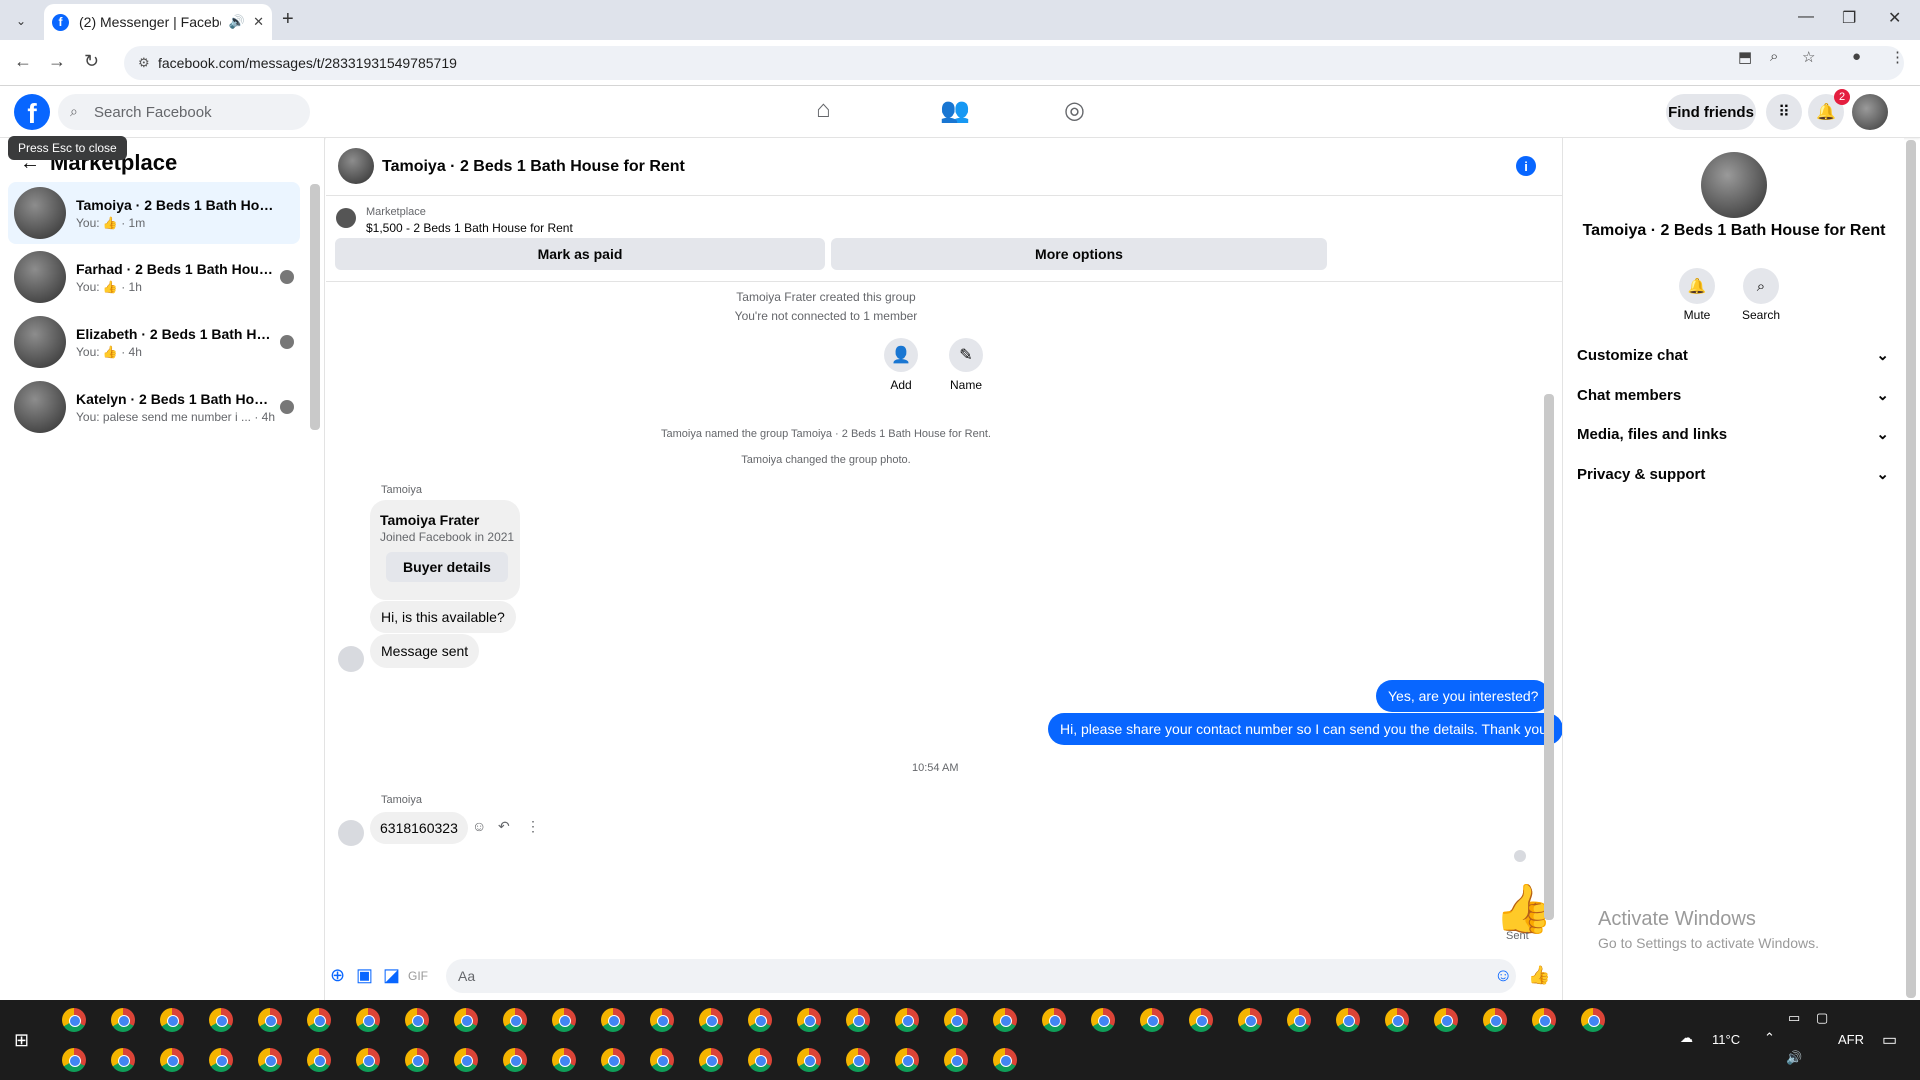 Image resolution: width=1920 pixels, height=1080 pixels. What do you see at coordinates (1822, 1018) in the screenshot?
I see `meet-icon: ▢` at bounding box center [1822, 1018].